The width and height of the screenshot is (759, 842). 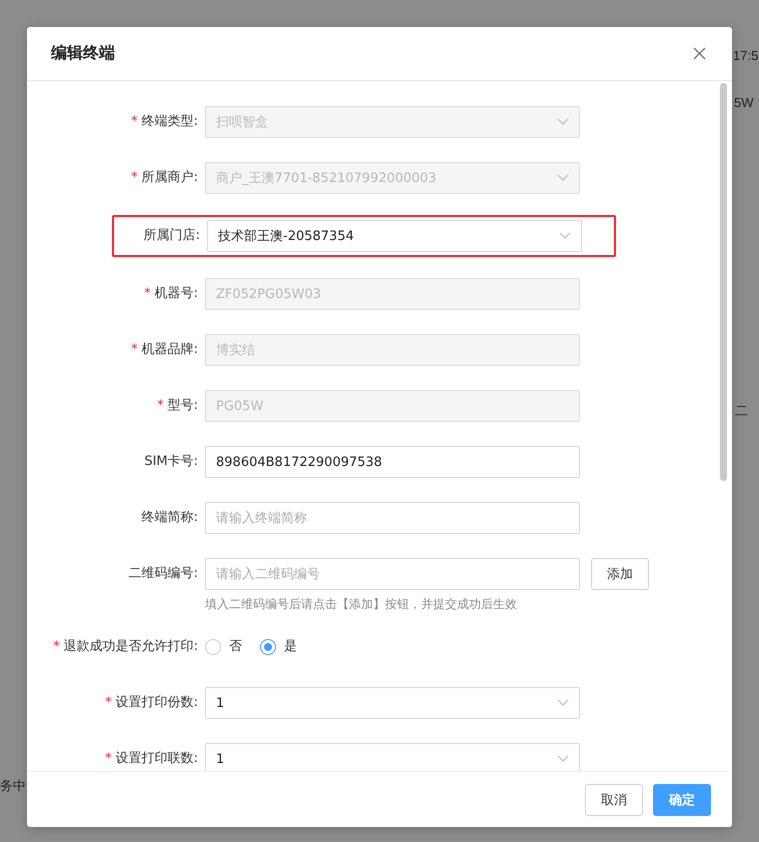 What do you see at coordinates (177, 406) in the screenshot?
I see `field-label: * 型号:` at bounding box center [177, 406].